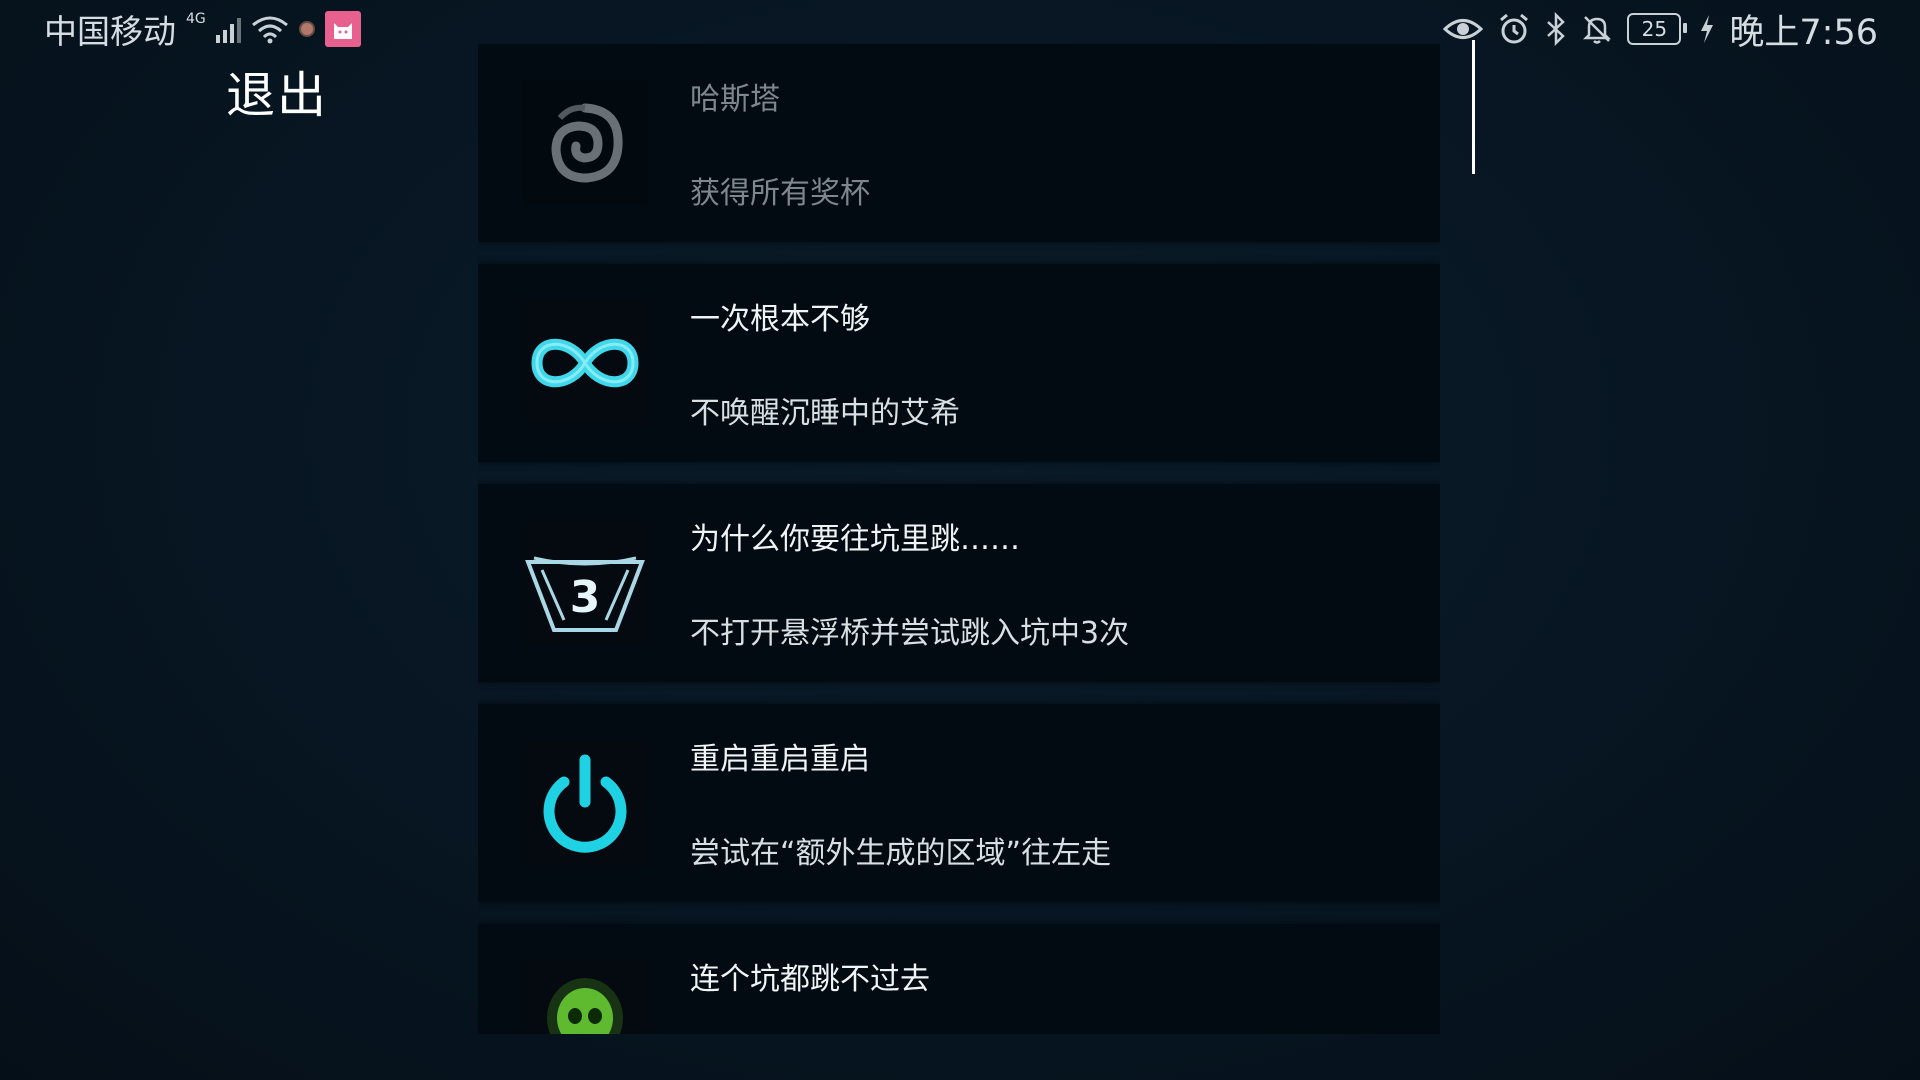  Describe the element at coordinates (959, 803) in the screenshot. I see `achievement-item: 重启重启重启 尝试在“额外生成的区域”往左走` at that location.